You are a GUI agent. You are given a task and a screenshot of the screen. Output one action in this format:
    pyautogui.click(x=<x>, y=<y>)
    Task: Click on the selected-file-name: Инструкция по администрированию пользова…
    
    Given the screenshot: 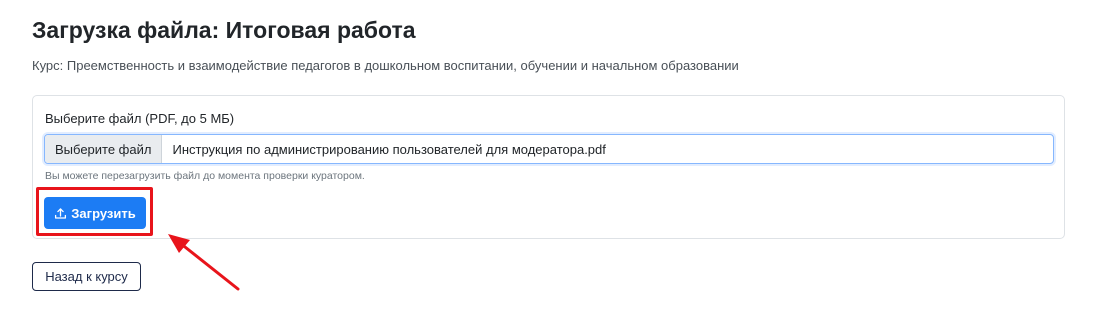 What is the action you would take?
    pyautogui.click(x=389, y=149)
    